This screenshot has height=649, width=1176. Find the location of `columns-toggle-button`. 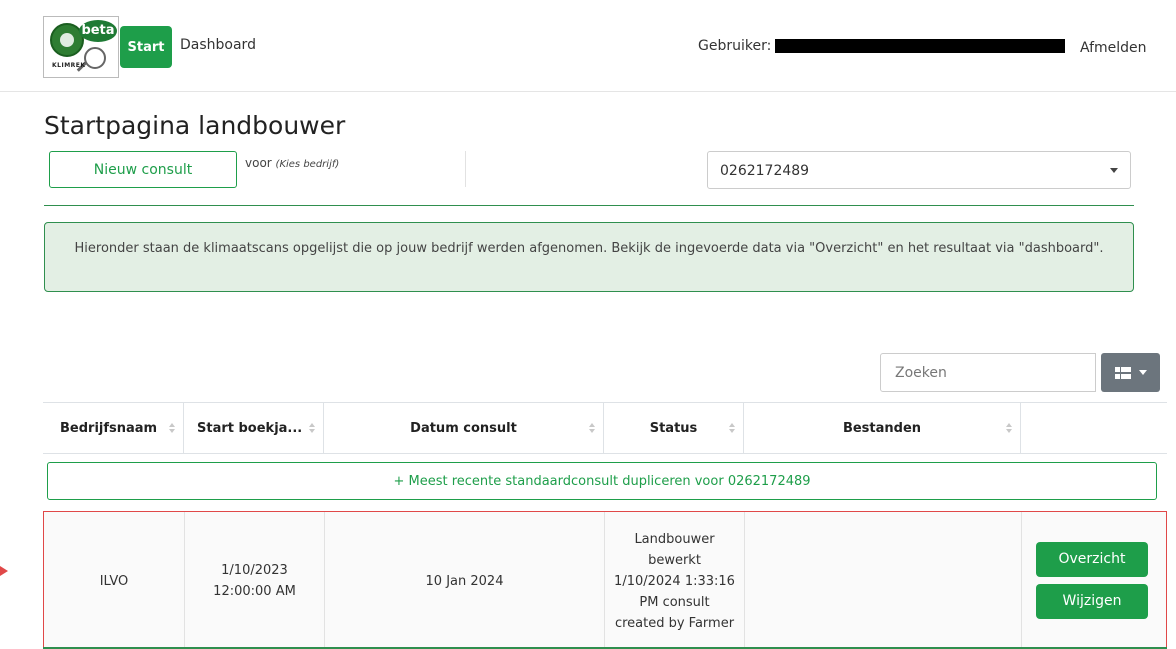

columns-toggle-button is located at coordinates (1130, 372).